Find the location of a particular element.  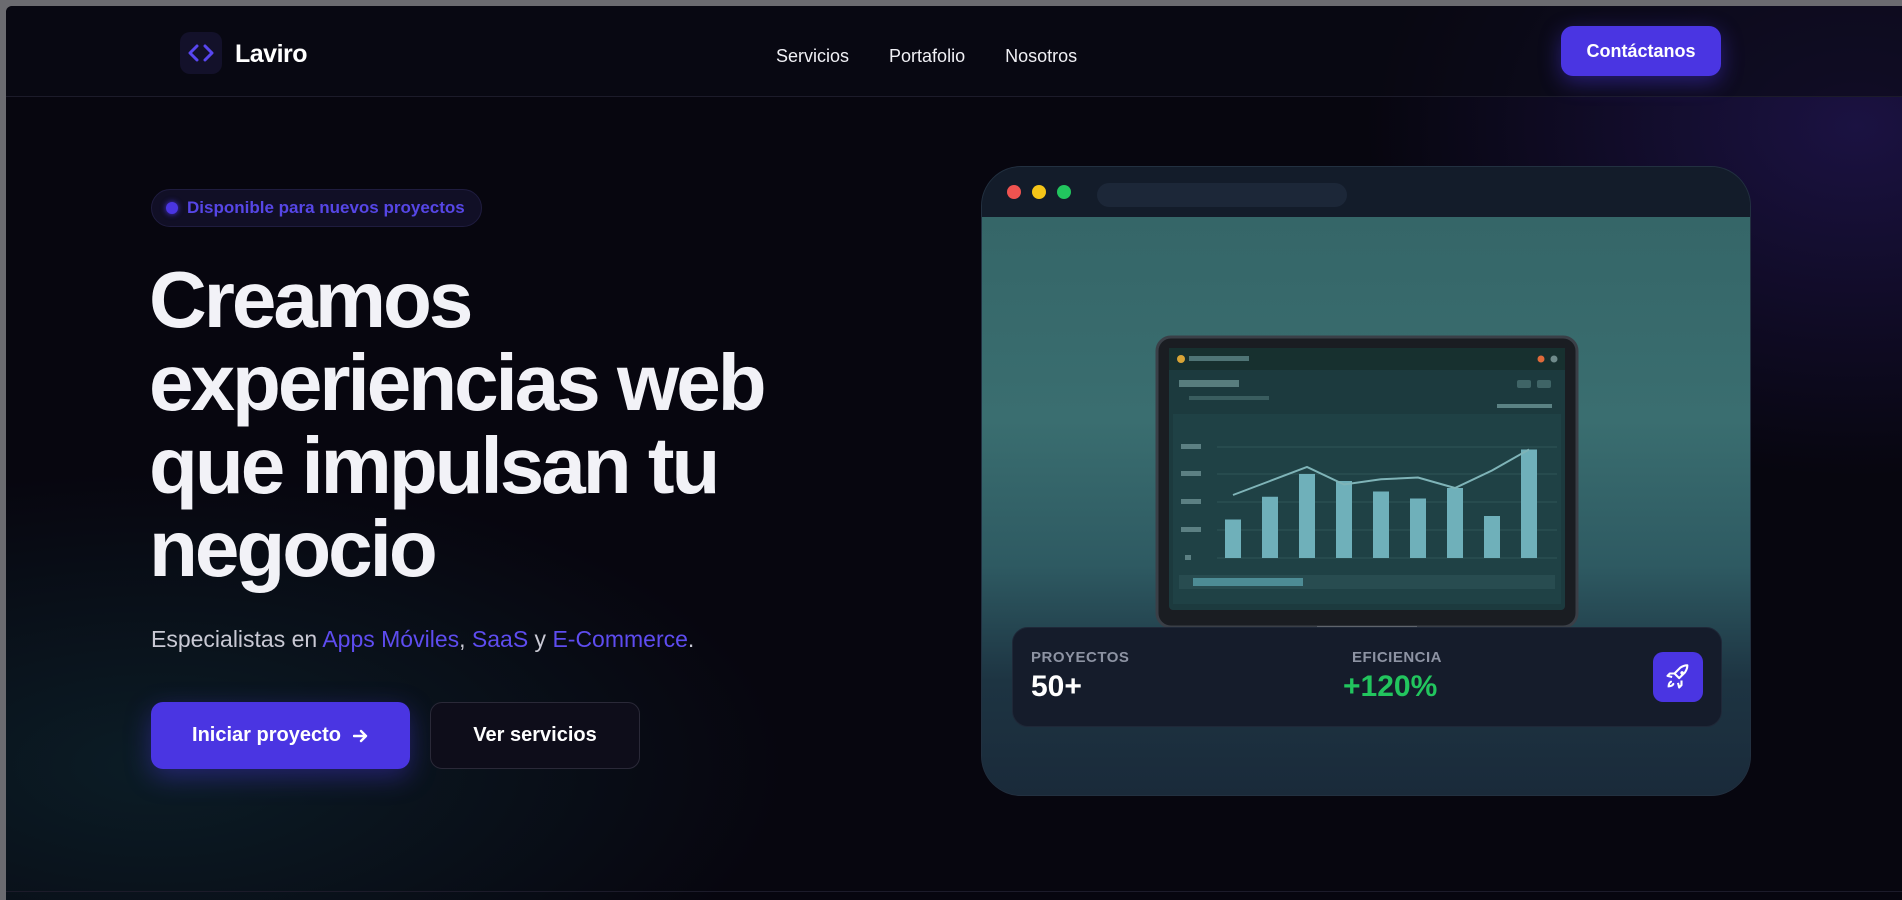

nav-links: Servicios Portafolio Nosotros is located at coordinates (926, 56).